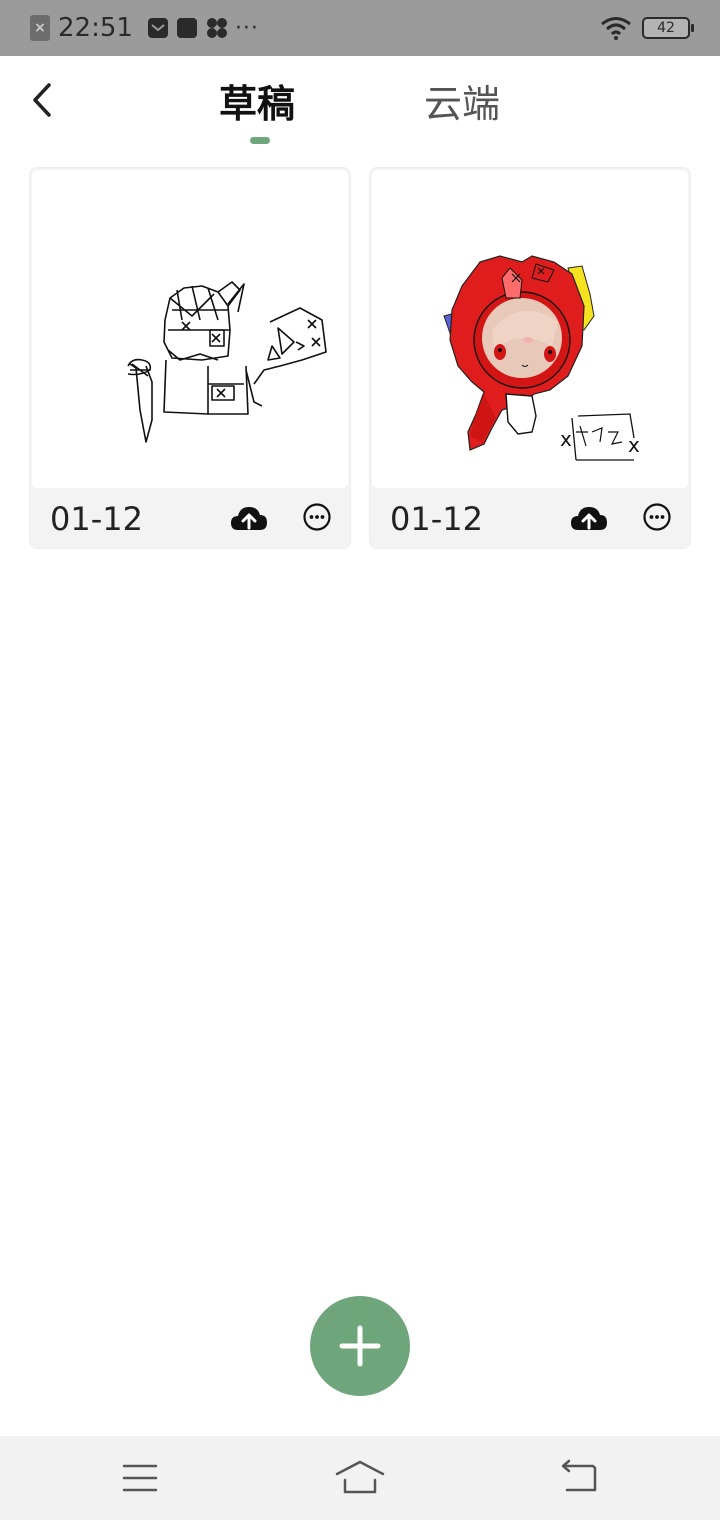 This screenshot has height=1520, width=720. What do you see at coordinates (360, 106) in the screenshot?
I see `header: 草稿 云端` at bounding box center [360, 106].